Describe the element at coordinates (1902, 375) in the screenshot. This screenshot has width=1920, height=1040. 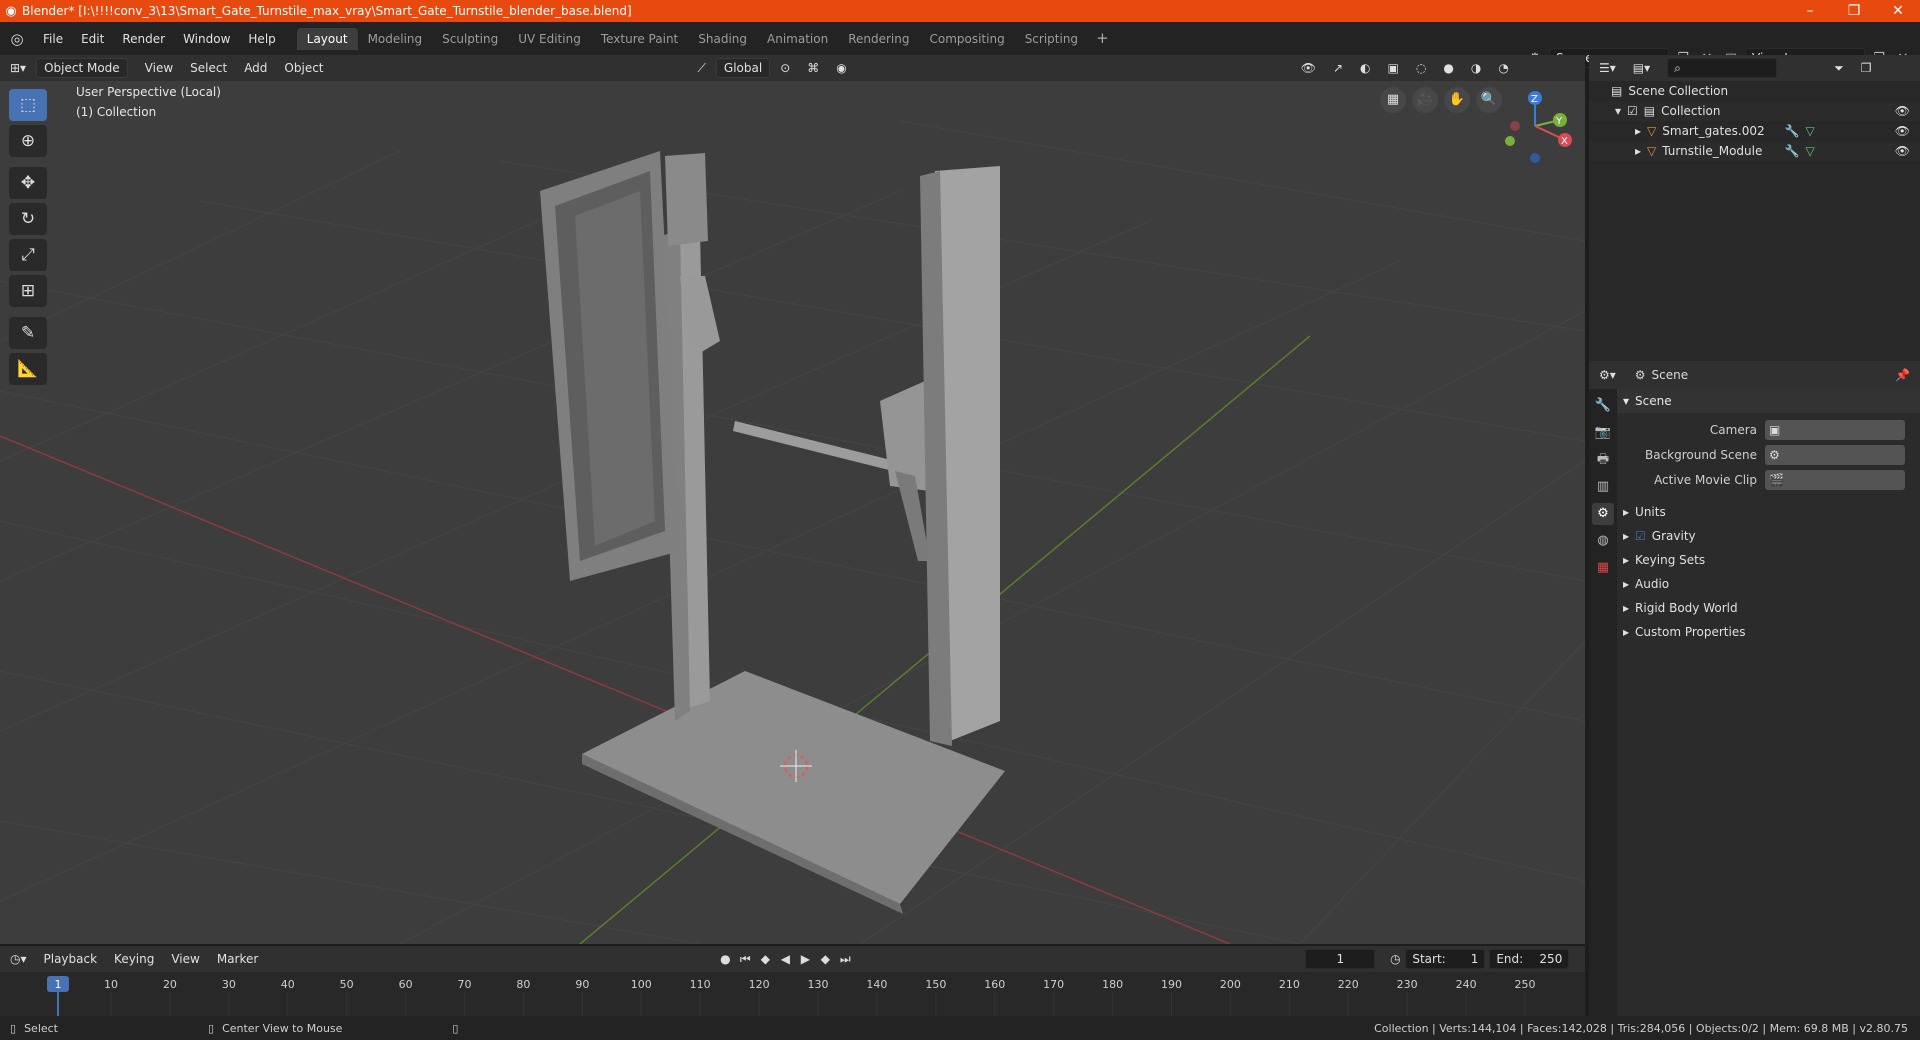
I see `pin-icon: 📌` at that location.